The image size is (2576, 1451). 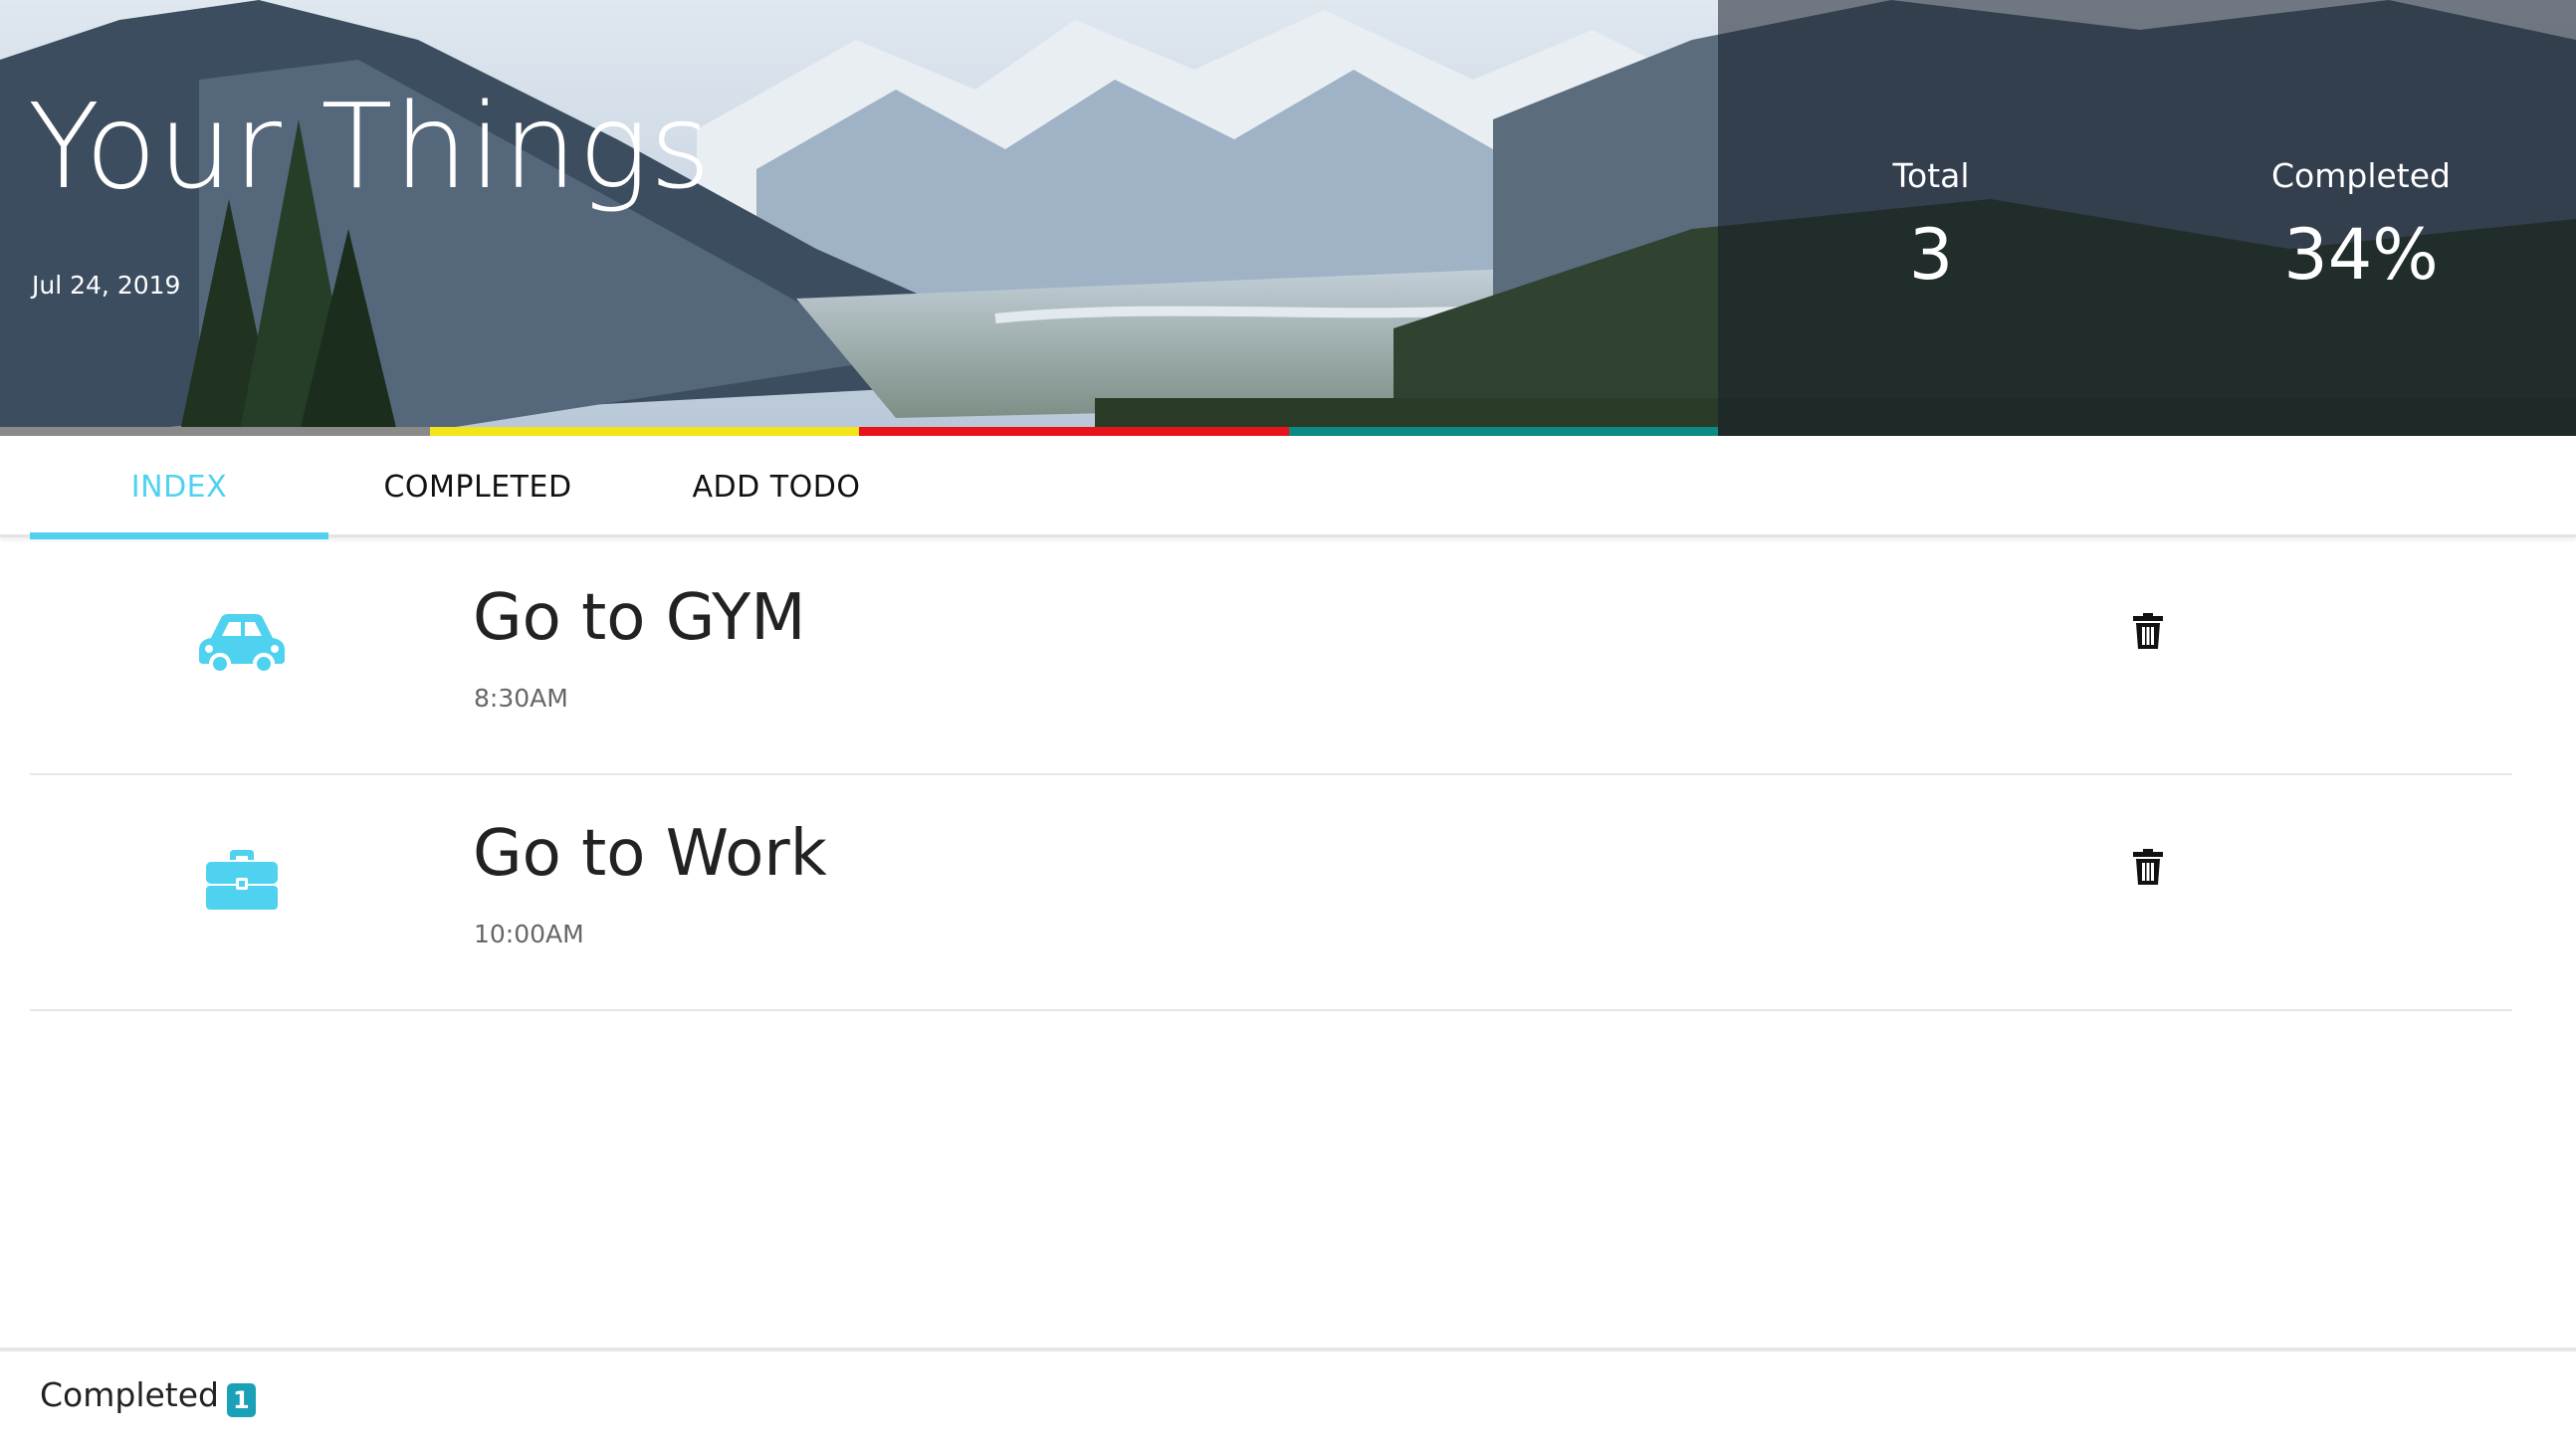 I want to click on tab-index: INDEX, so click(x=179, y=487).